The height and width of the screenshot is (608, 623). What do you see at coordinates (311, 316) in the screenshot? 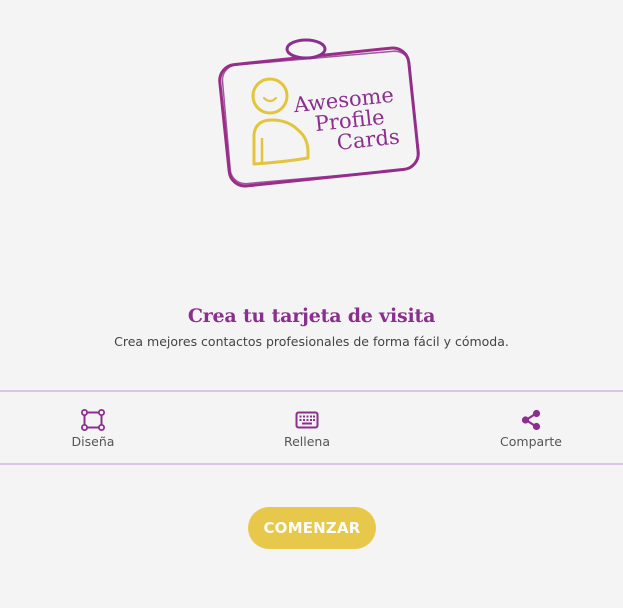
I see `page-title: Crea tu tarjeta de visita` at bounding box center [311, 316].